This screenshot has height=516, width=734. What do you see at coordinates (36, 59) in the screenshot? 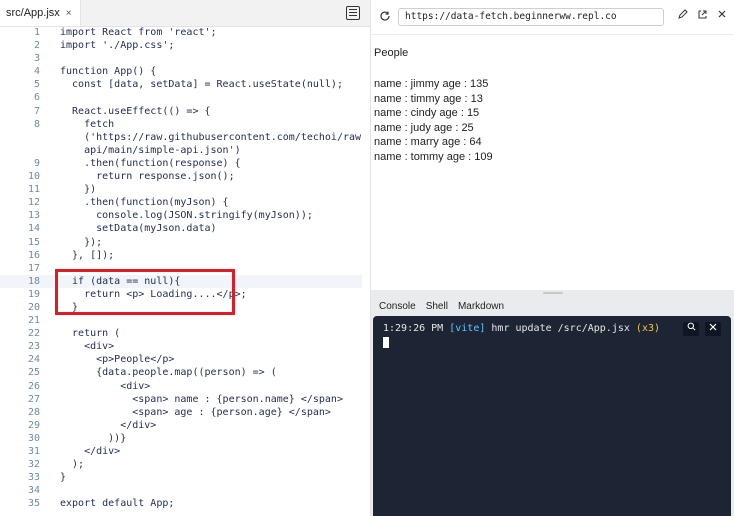
I see `line-number: 3` at bounding box center [36, 59].